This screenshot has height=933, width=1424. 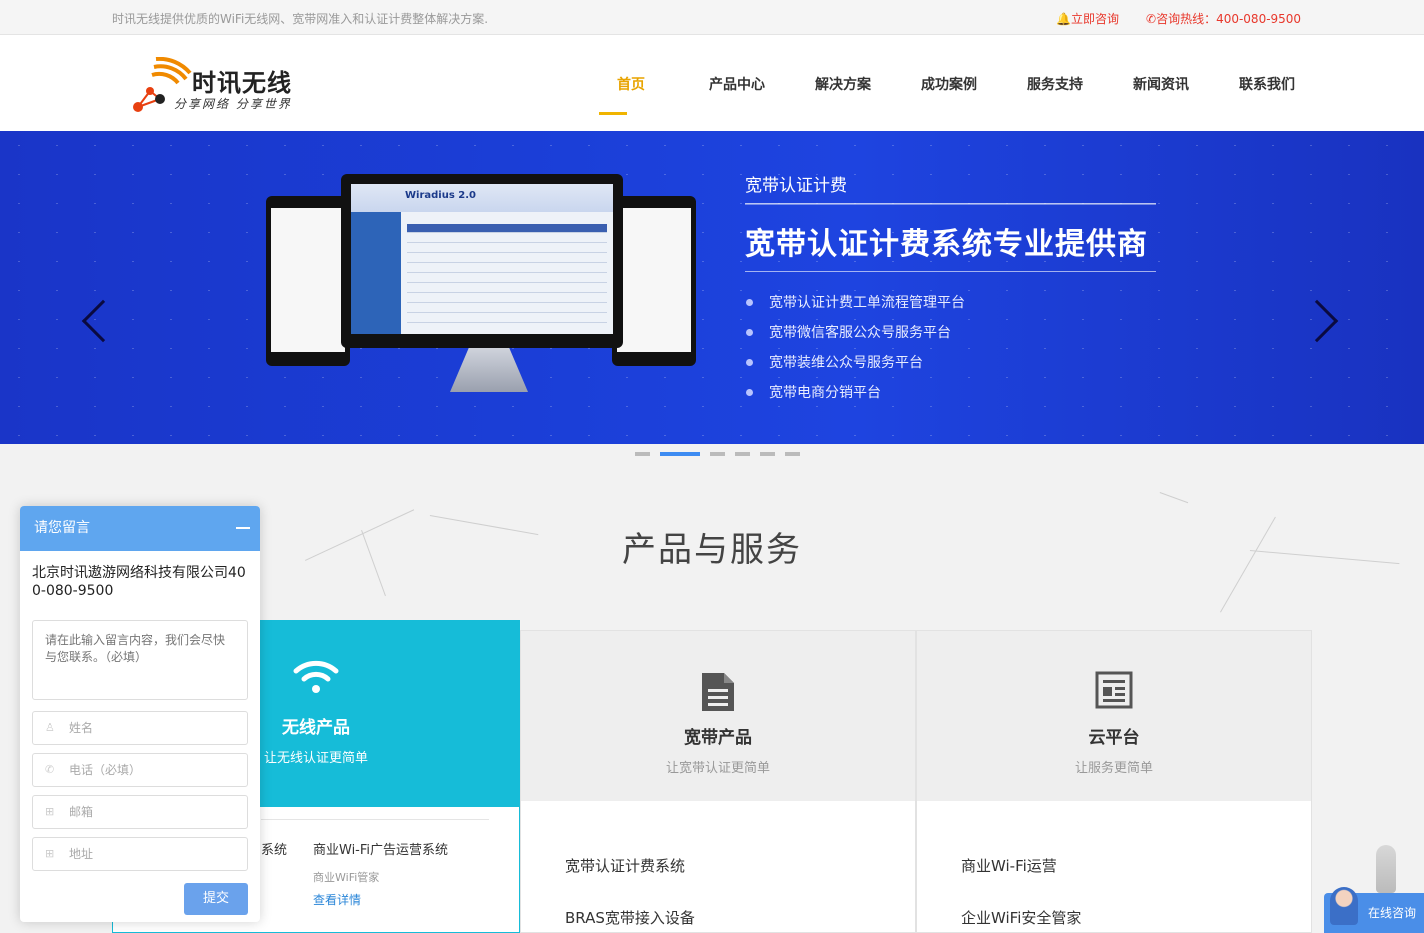 I want to click on cloud-item: 商业Wi-Fi运营, so click(x=1021, y=881).